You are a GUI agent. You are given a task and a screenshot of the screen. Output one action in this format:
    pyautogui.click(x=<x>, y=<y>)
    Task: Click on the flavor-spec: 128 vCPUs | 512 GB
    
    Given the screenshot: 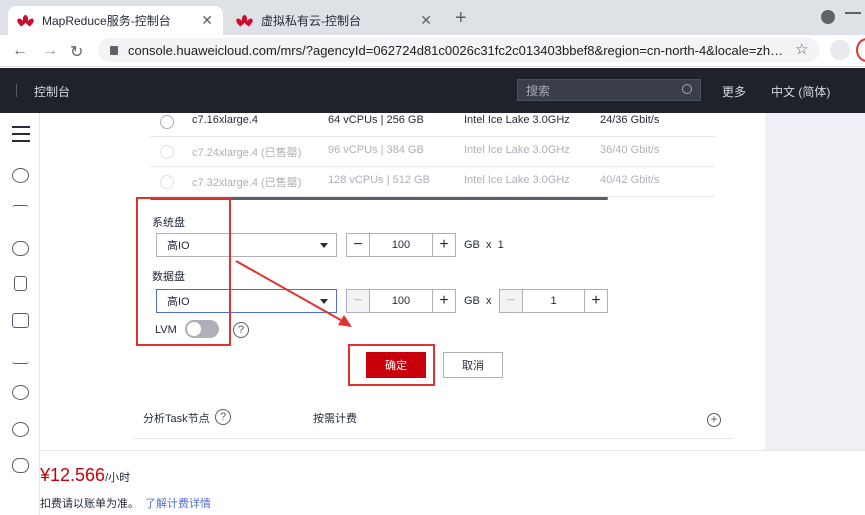 What is the action you would take?
    pyautogui.click(x=379, y=180)
    